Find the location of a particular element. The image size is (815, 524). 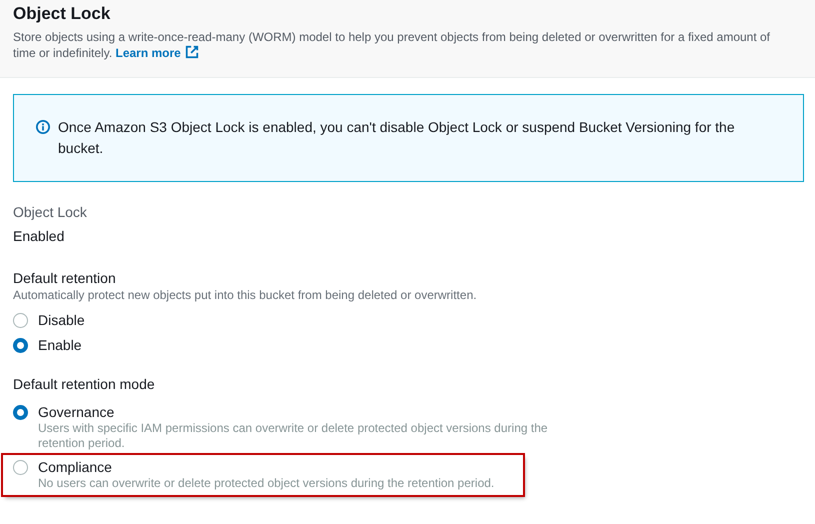

section-title: Object Lock is located at coordinates (62, 14).